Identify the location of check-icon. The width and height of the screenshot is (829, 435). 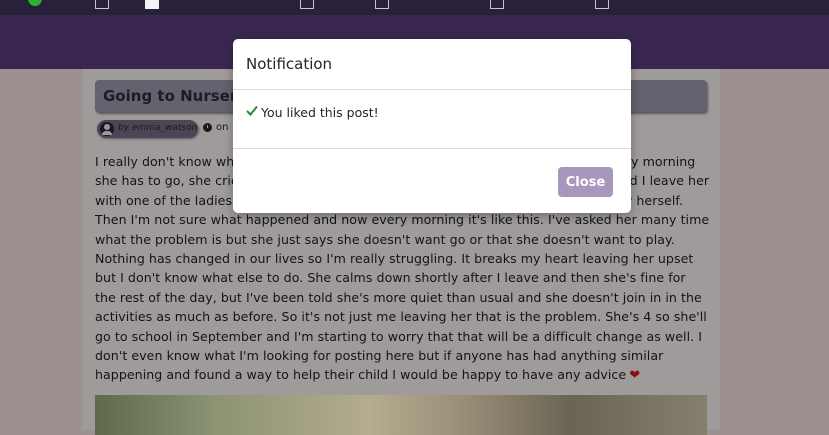
(252, 110).